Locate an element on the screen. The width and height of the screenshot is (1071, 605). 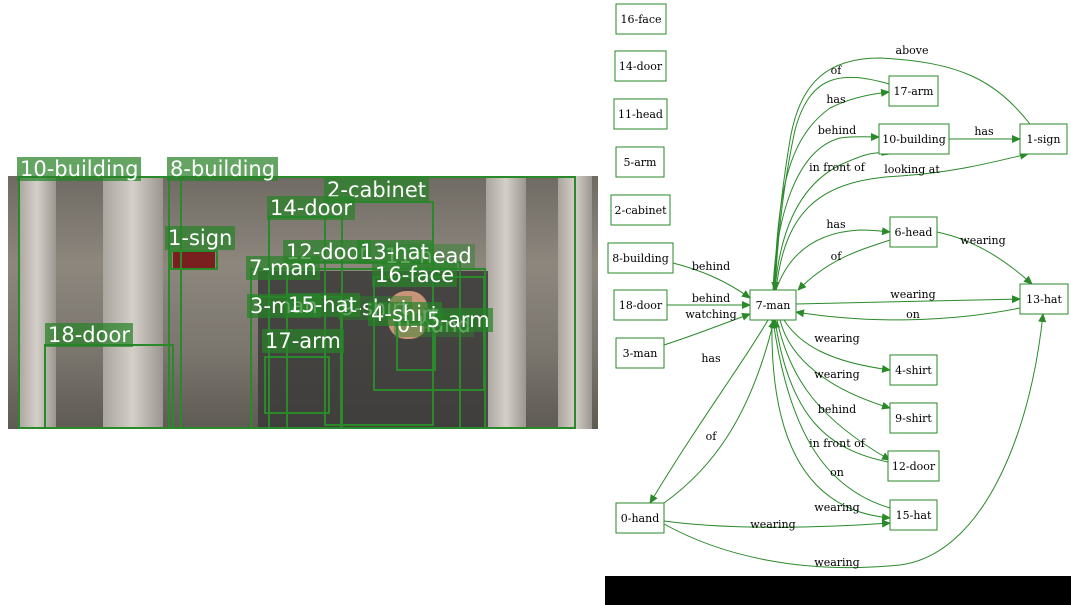
footer-bar is located at coordinates (838, 590).